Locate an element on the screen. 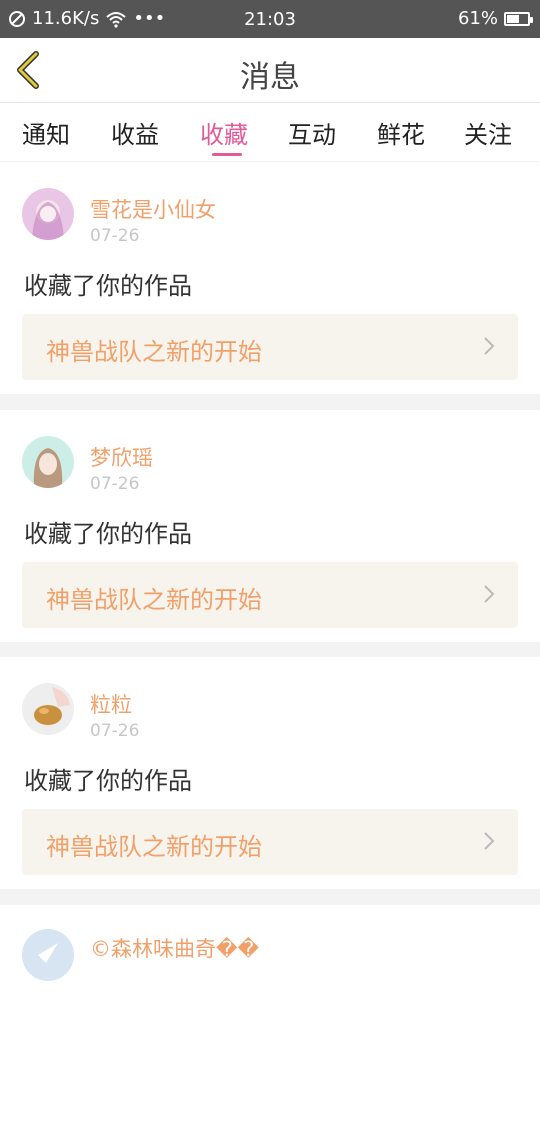 The height and width of the screenshot is (1137, 540). battery-percent: 61% is located at coordinates (477, 18).